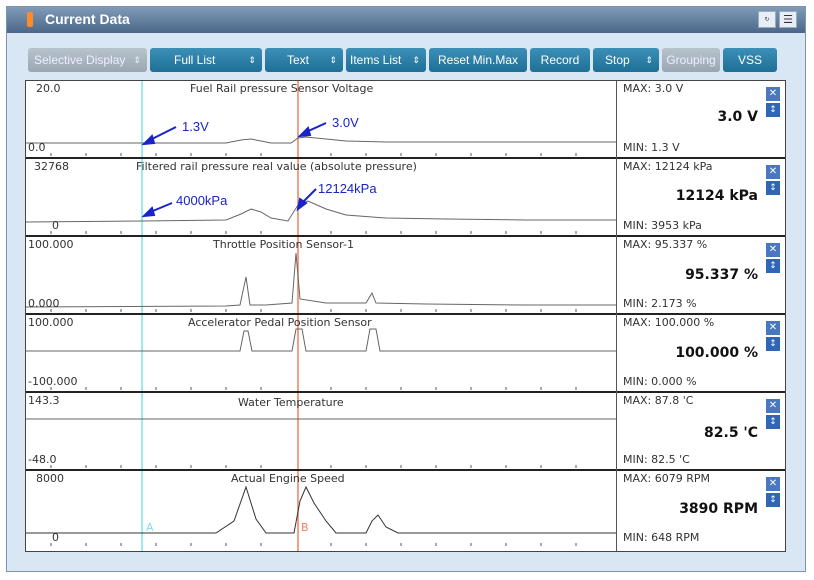 Image resolution: width=814 pixels, height=580 pixels. I want to click on vss-button: VSS, so click(750, 60).